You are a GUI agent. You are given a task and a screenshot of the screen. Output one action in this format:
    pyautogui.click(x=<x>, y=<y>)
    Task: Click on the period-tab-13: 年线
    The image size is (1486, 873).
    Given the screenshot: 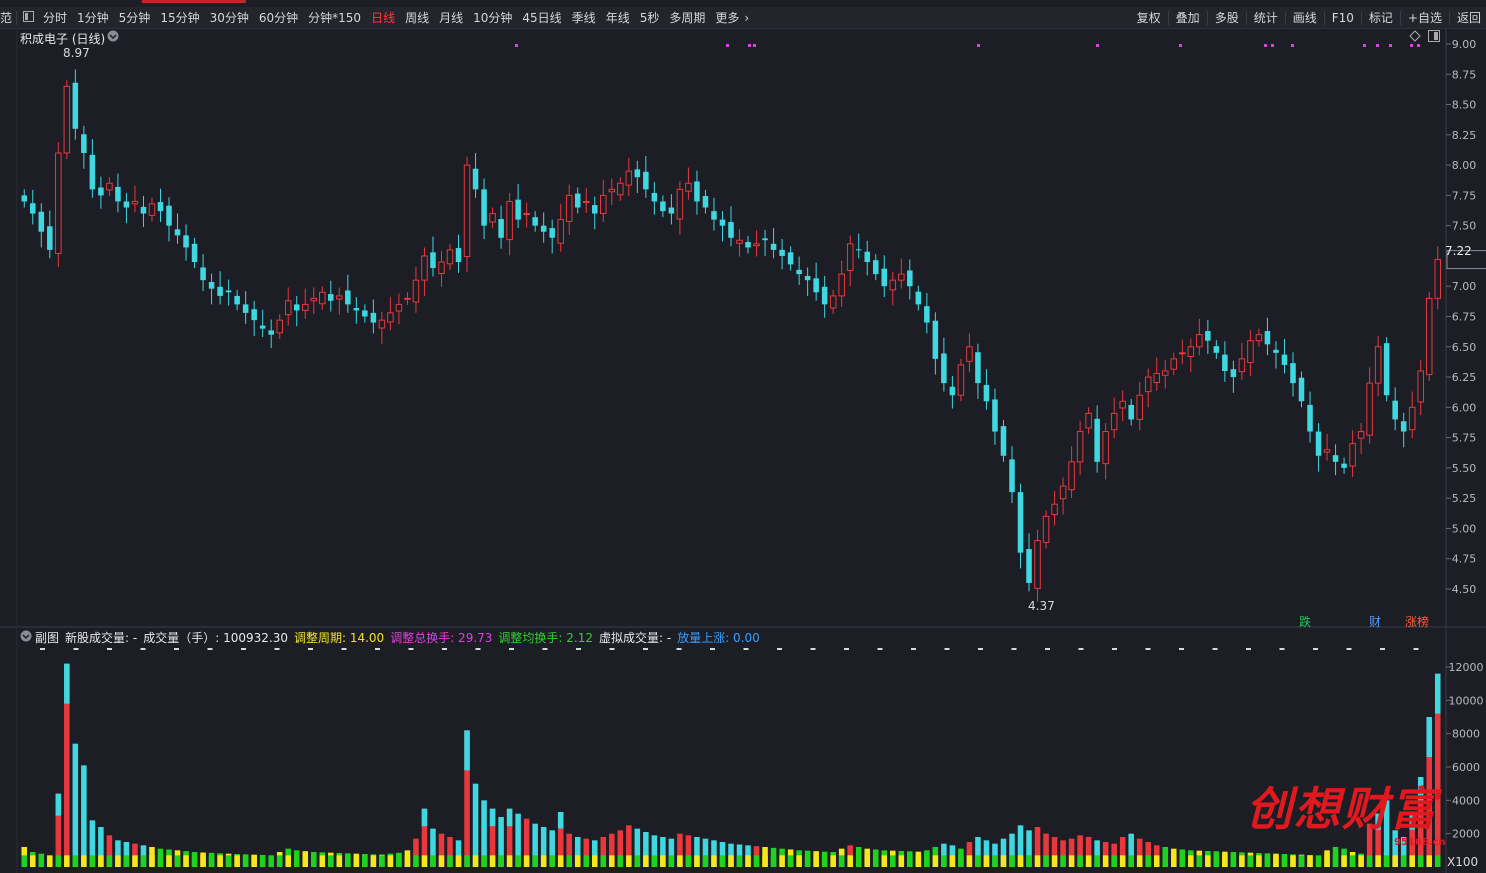 What is the action you would take?
    pyautogui.click(x=618, y=17)
    